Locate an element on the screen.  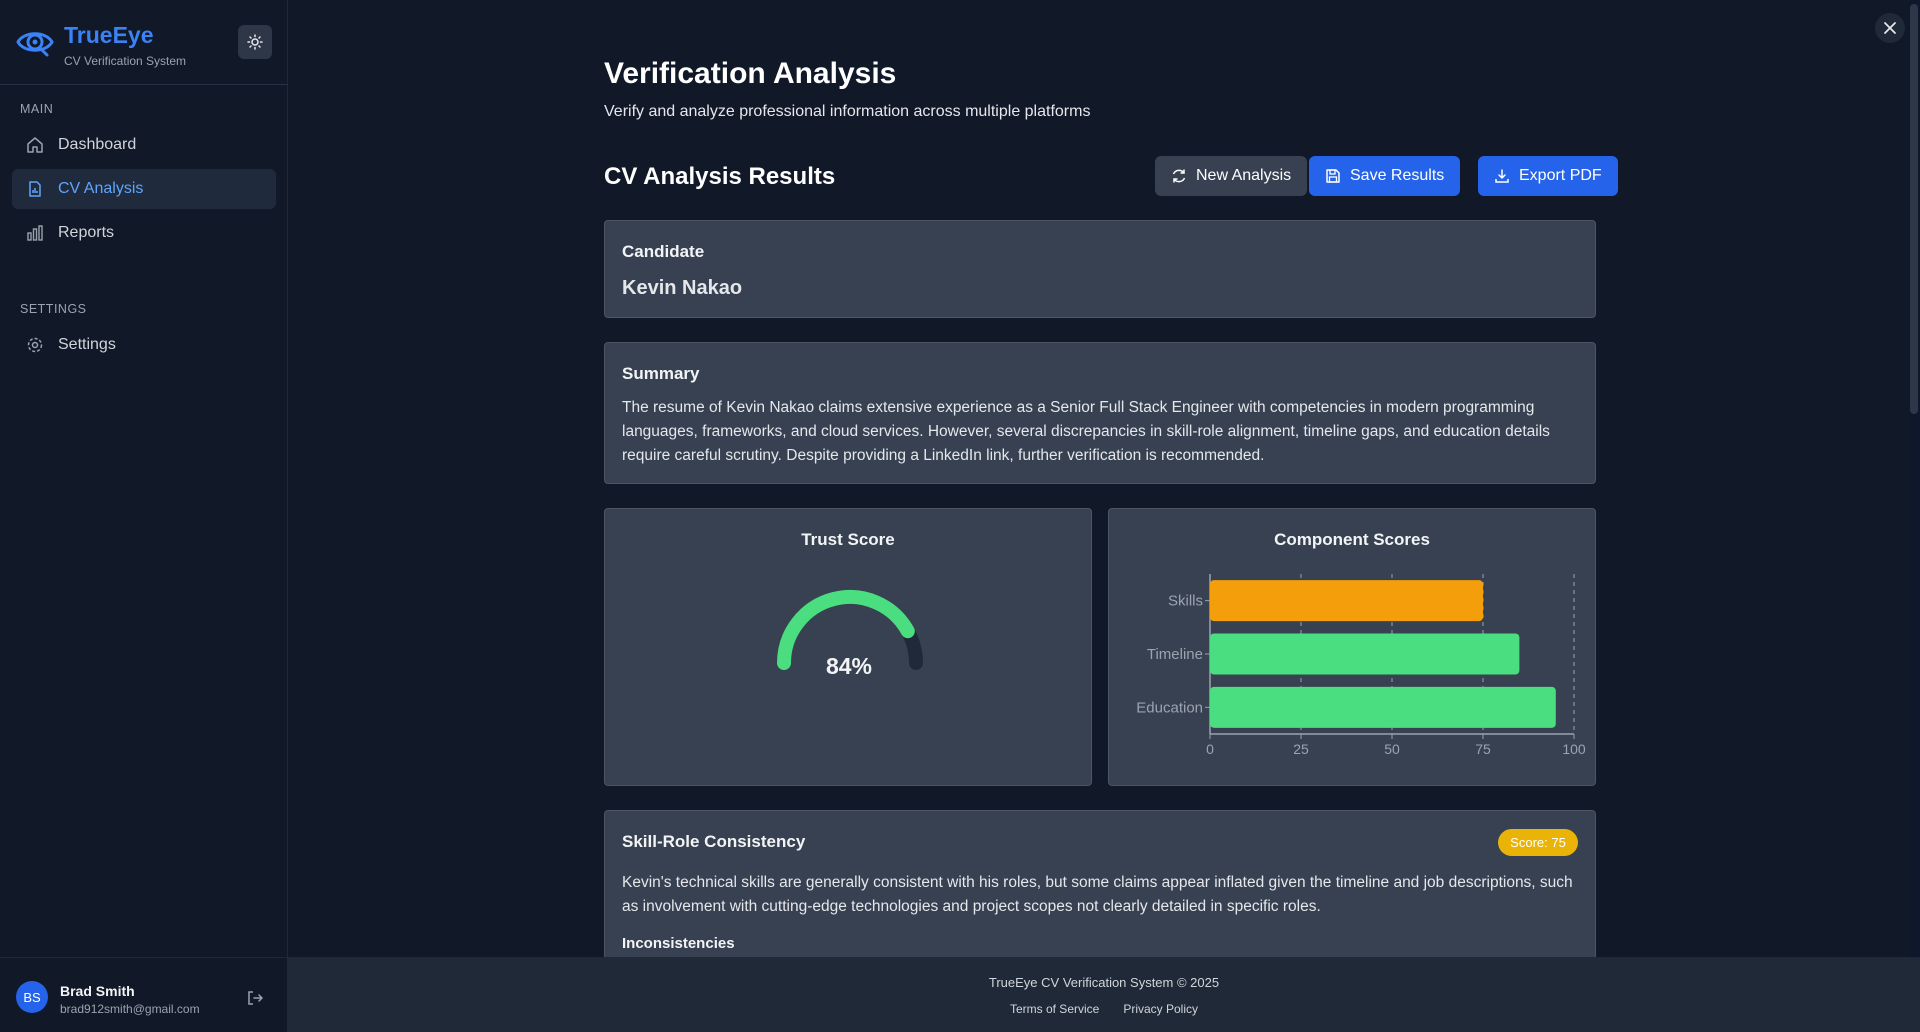
sidebar-item-settings: Settings is located at coordinates (144, 345).